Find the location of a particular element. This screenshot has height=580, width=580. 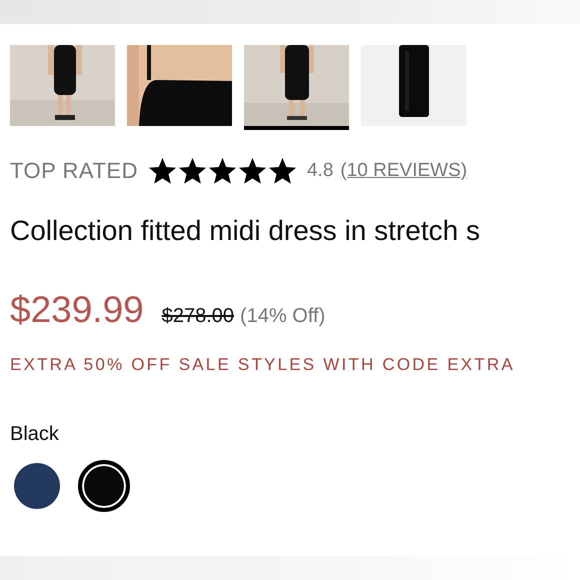

original-price: $278.00 is located at coordinates (198, 316).